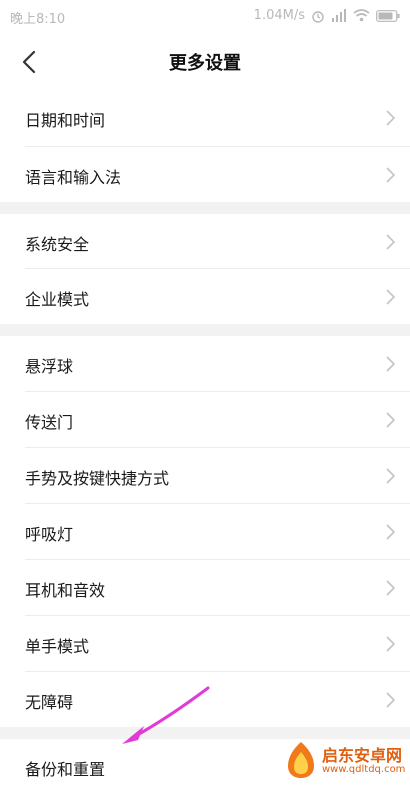 The image size is (410, 795). Describe the element at coordinates (205, 63) in the screenshot. I see `page-title: 更多设置` at that location.